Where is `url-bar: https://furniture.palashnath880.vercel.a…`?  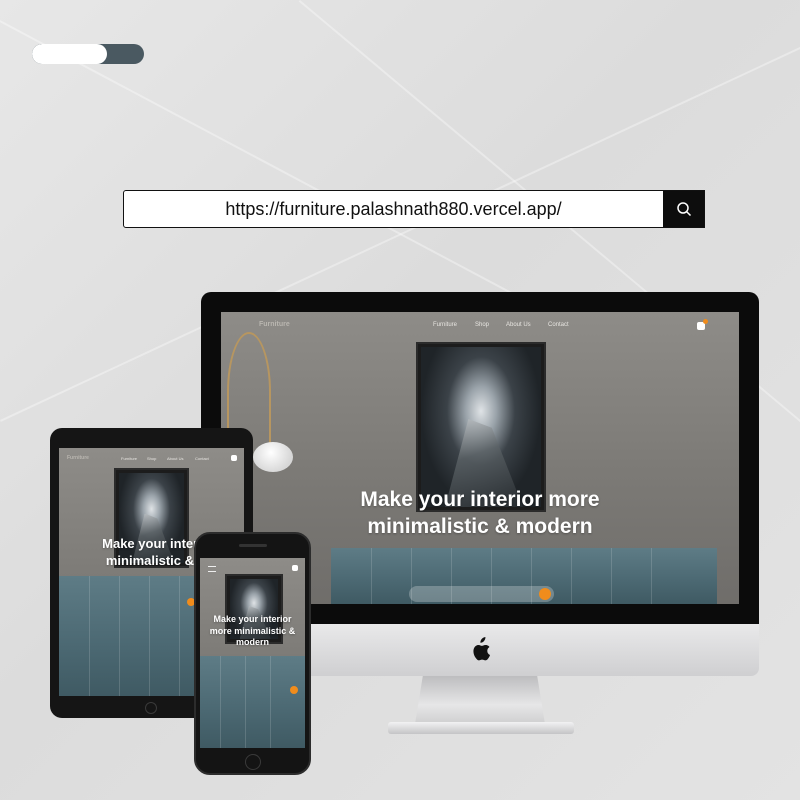
url-bar: https://furniture.palashnath880.vercel.a… is located at coordinates (414, 209).